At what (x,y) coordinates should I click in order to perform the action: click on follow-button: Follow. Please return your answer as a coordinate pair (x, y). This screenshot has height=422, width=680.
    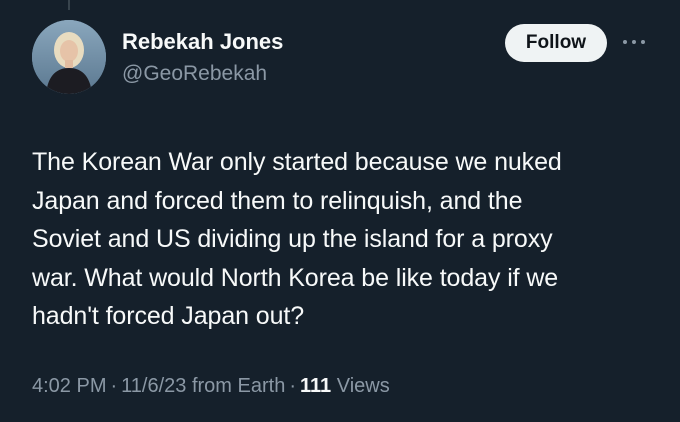
    Looking at the image, I should click on (556, 43).